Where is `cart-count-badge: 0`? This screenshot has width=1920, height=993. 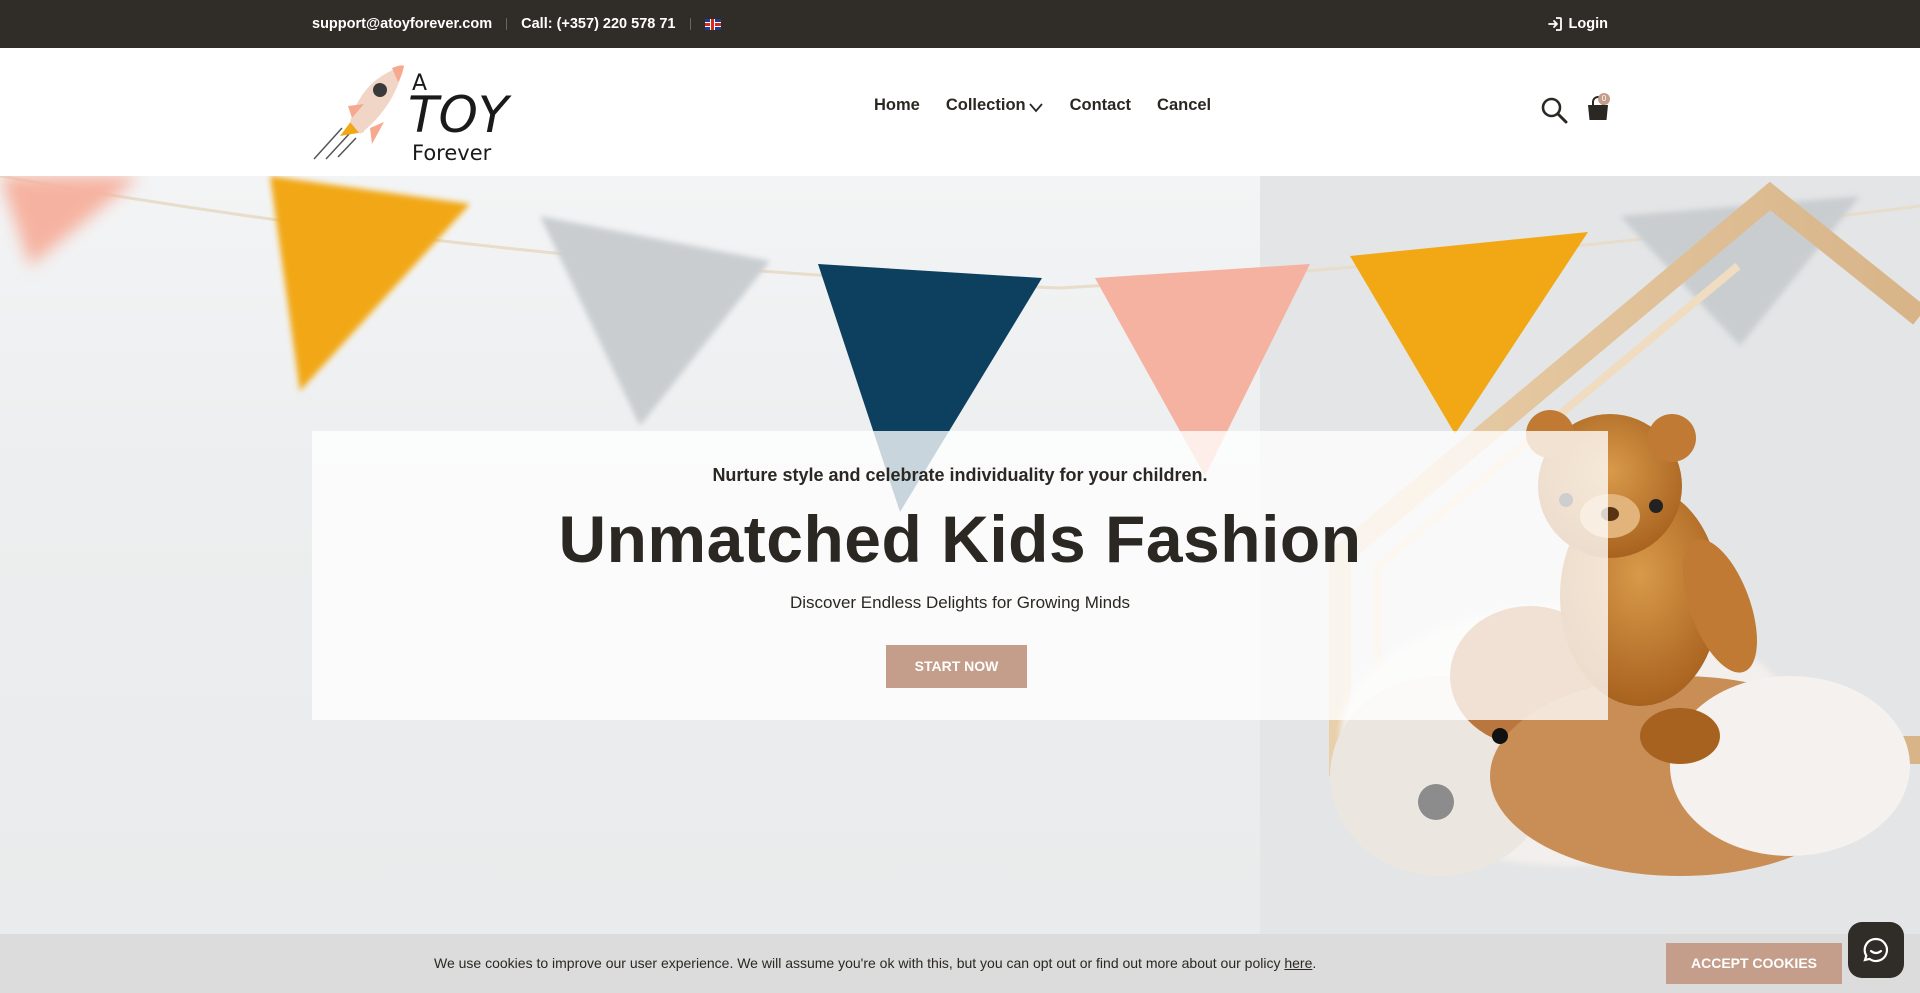 cart-count-badge: 0 is located at coordinates (1604, 99).